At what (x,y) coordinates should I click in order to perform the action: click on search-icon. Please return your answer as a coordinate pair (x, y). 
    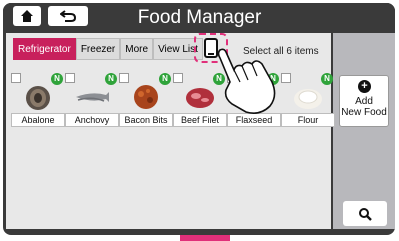
    Looking at the image, I should click on (365, 214).